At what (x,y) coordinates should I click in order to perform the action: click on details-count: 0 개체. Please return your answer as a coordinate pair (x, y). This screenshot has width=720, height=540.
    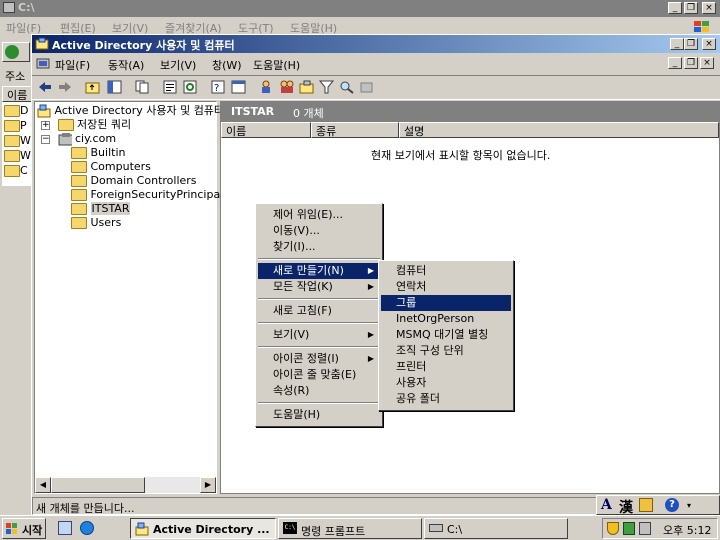
    Looking at the image, I should click on (308, 113).